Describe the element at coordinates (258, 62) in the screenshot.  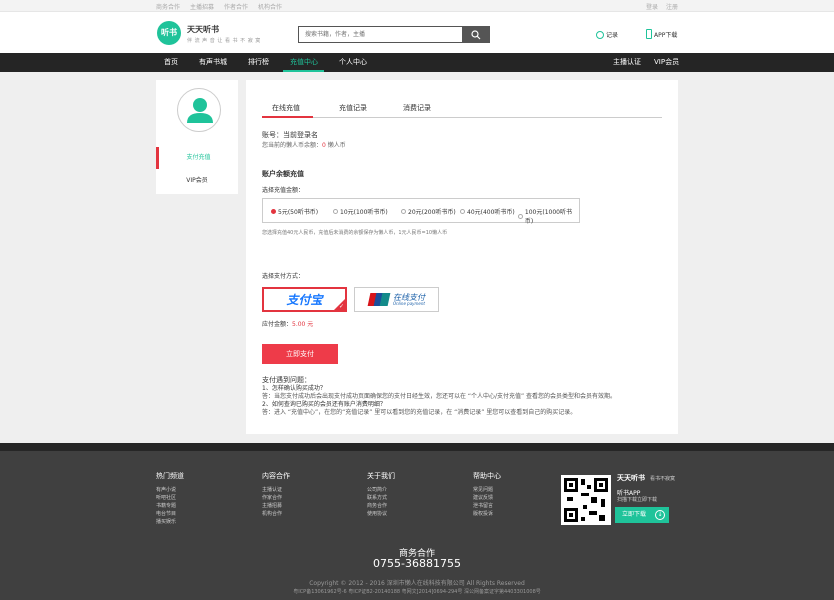
I see `nav-item-ranking: 排行榜` at that location.